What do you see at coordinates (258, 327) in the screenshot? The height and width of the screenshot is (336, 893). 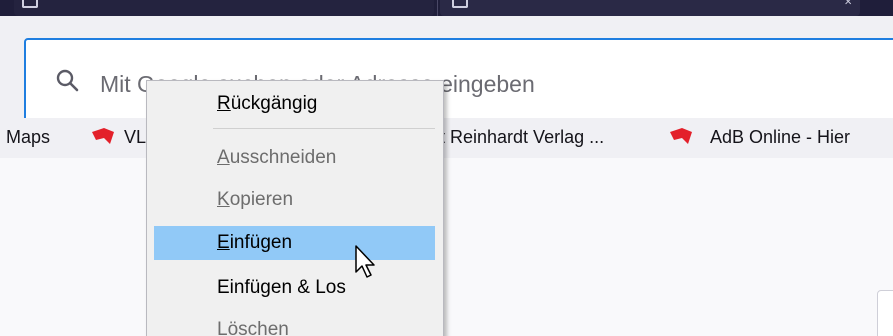 I see `menu-item-label: öschen` at bounding box center [258, 327].